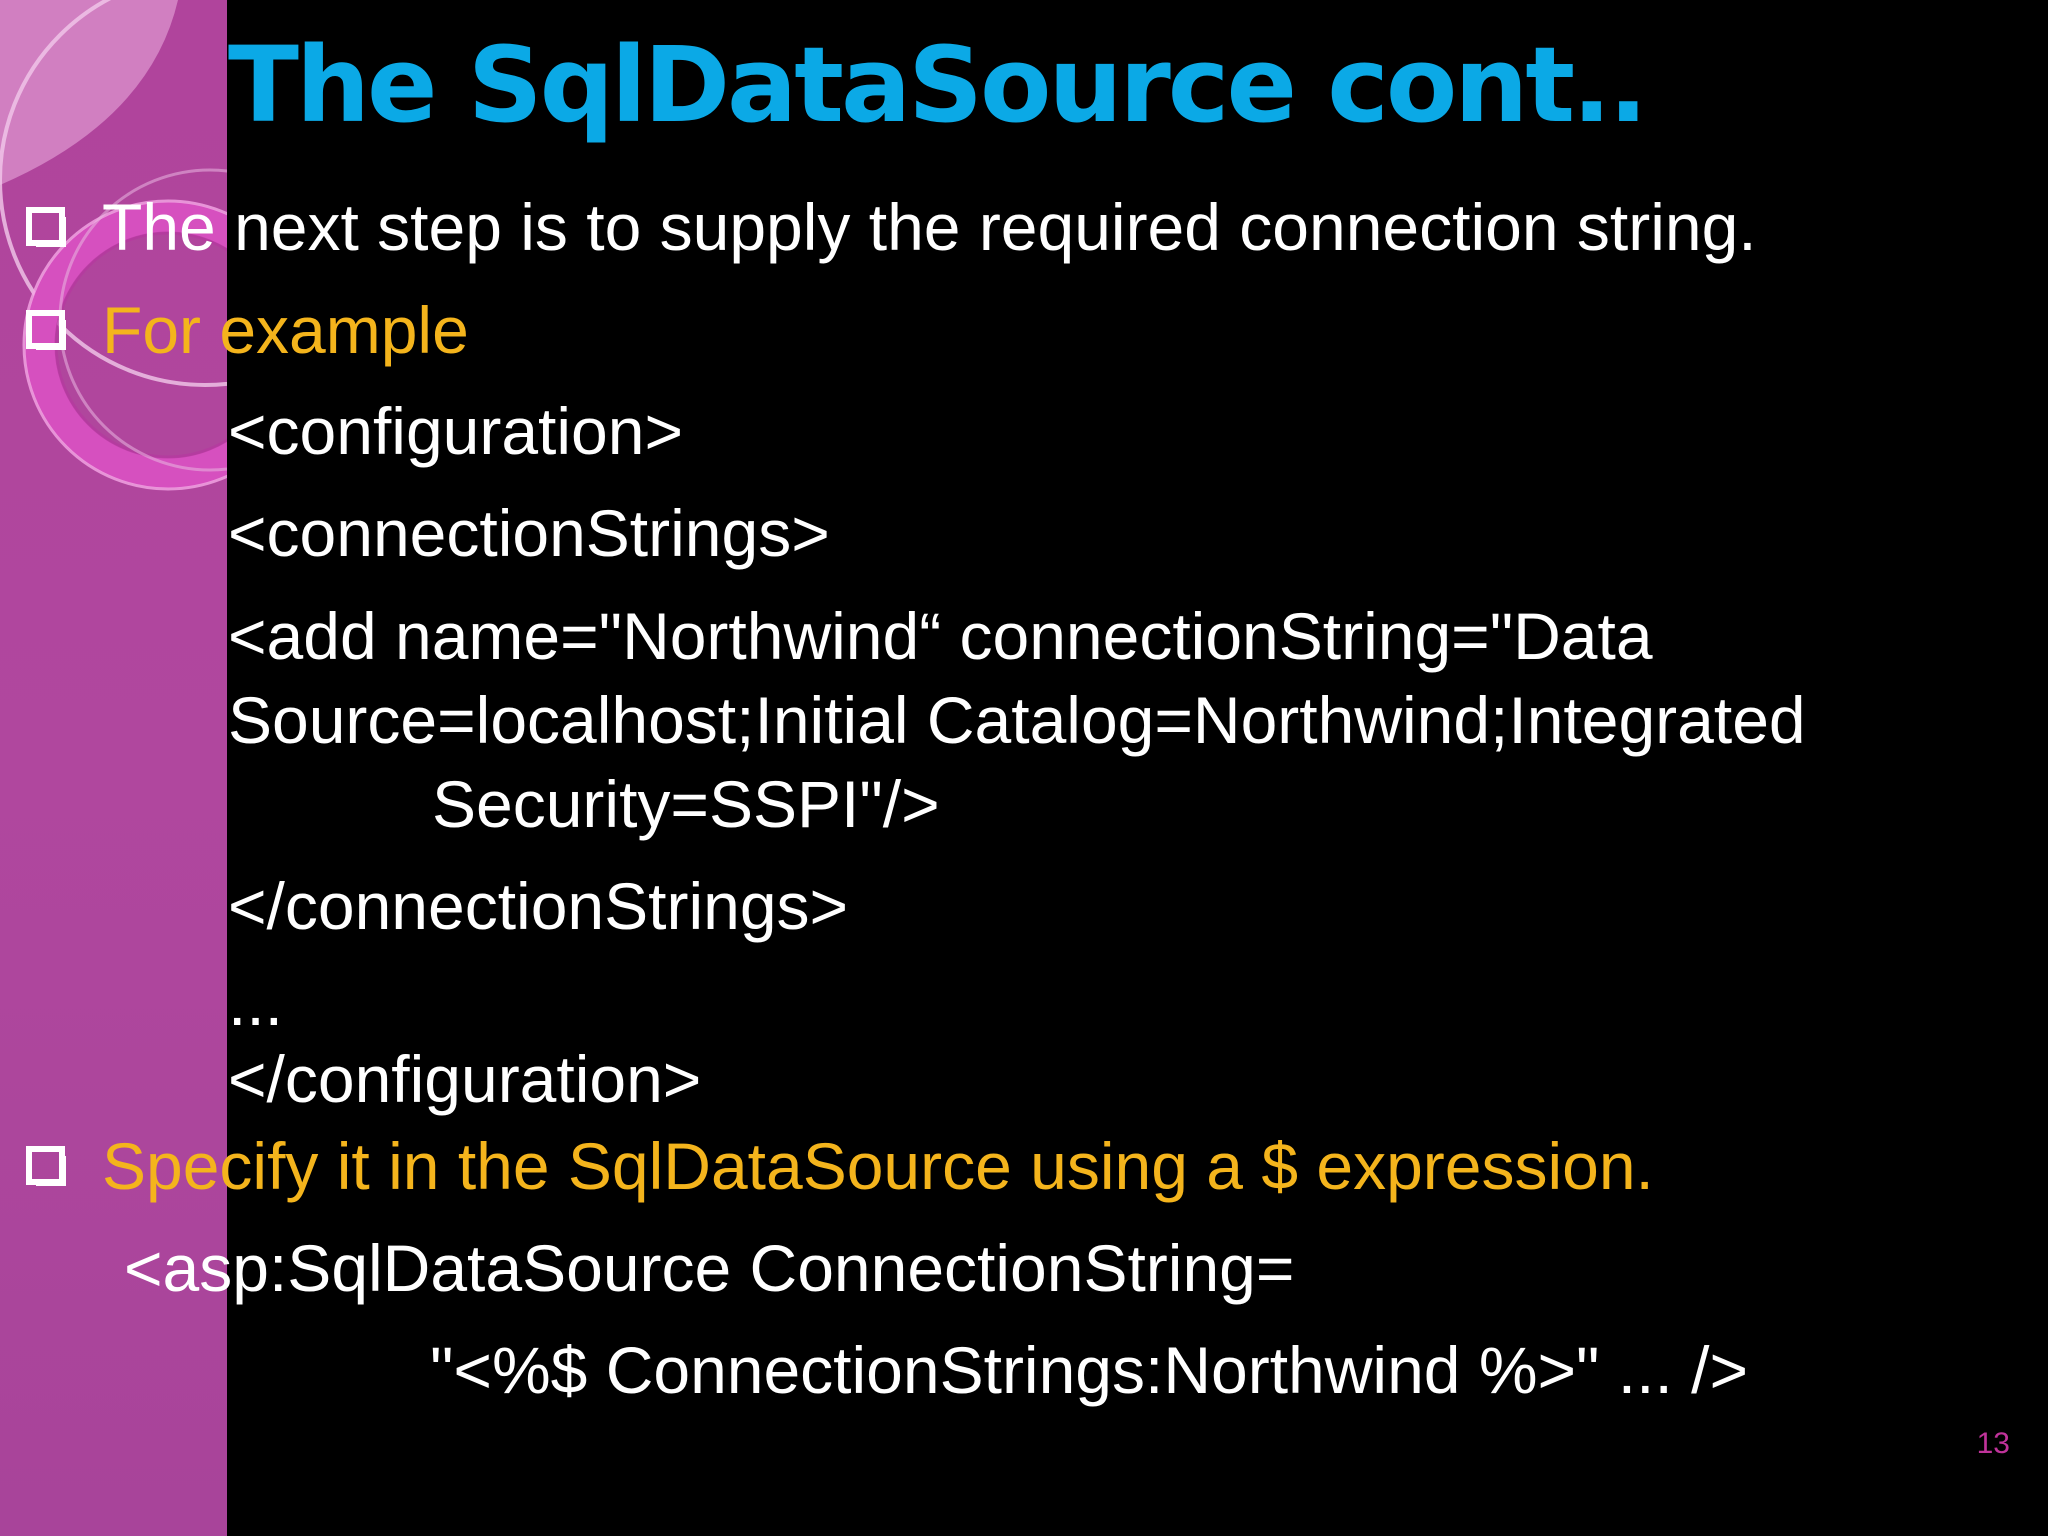  Describe the element at coordinates (538, 906) in the screenshot. I see `code-line: </connectionStrings>` at that location.